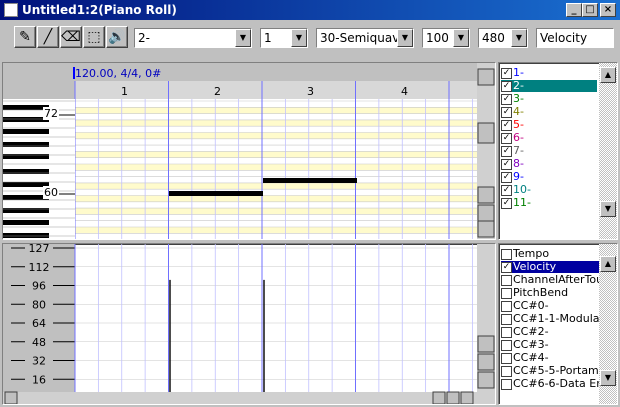 This screenshot has width=620, height=407. I want to click on track-item: ✓ 6-, so click(549, 138).